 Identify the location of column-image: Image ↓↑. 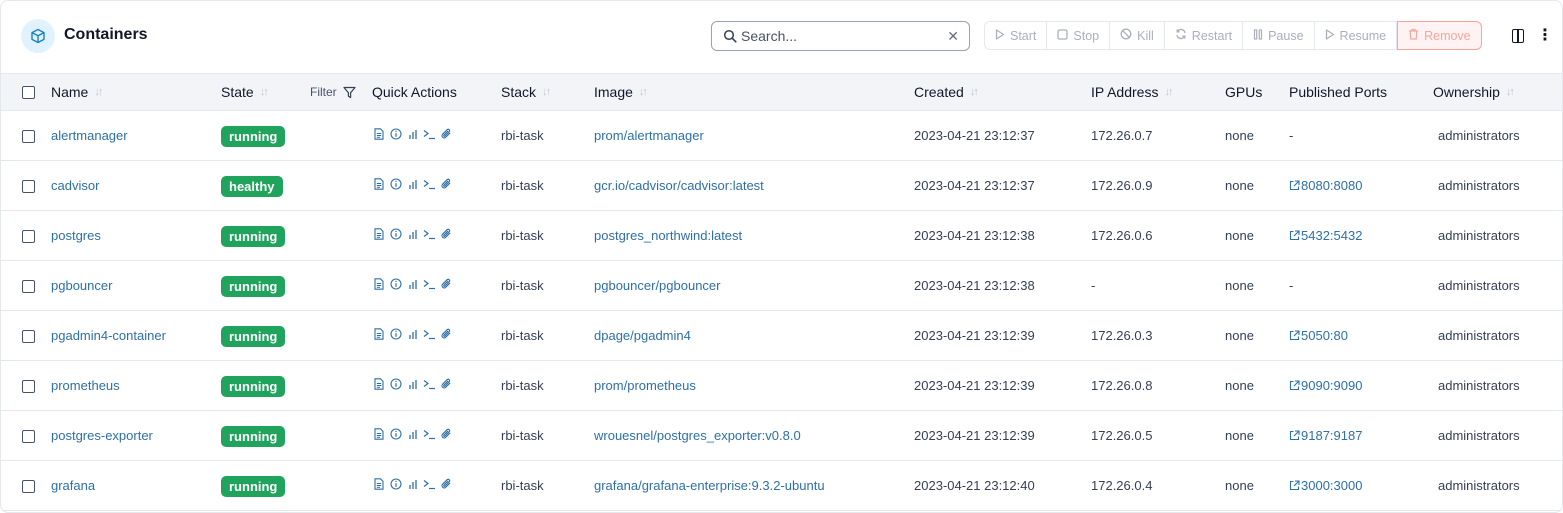
(621, 92).